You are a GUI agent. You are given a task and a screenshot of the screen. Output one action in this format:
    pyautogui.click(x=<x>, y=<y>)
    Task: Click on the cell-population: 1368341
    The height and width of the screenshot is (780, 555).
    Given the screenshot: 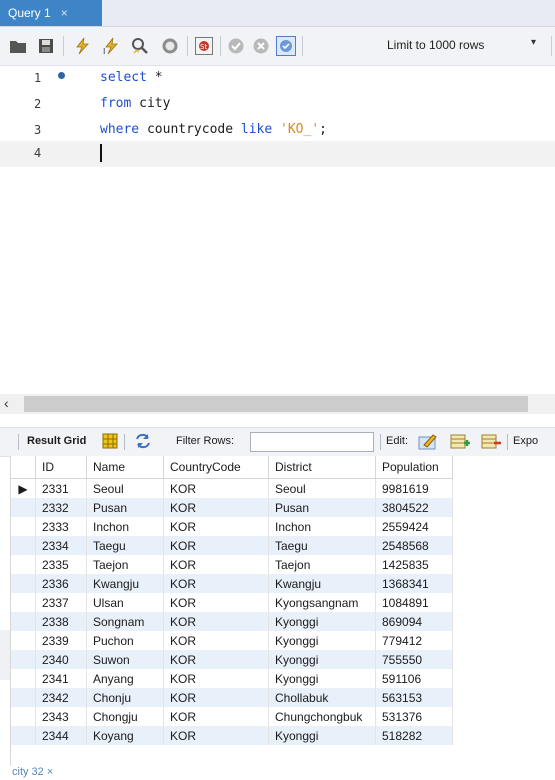 What is the action you would take?
    pyautogui.click(x=414, y=583)
    